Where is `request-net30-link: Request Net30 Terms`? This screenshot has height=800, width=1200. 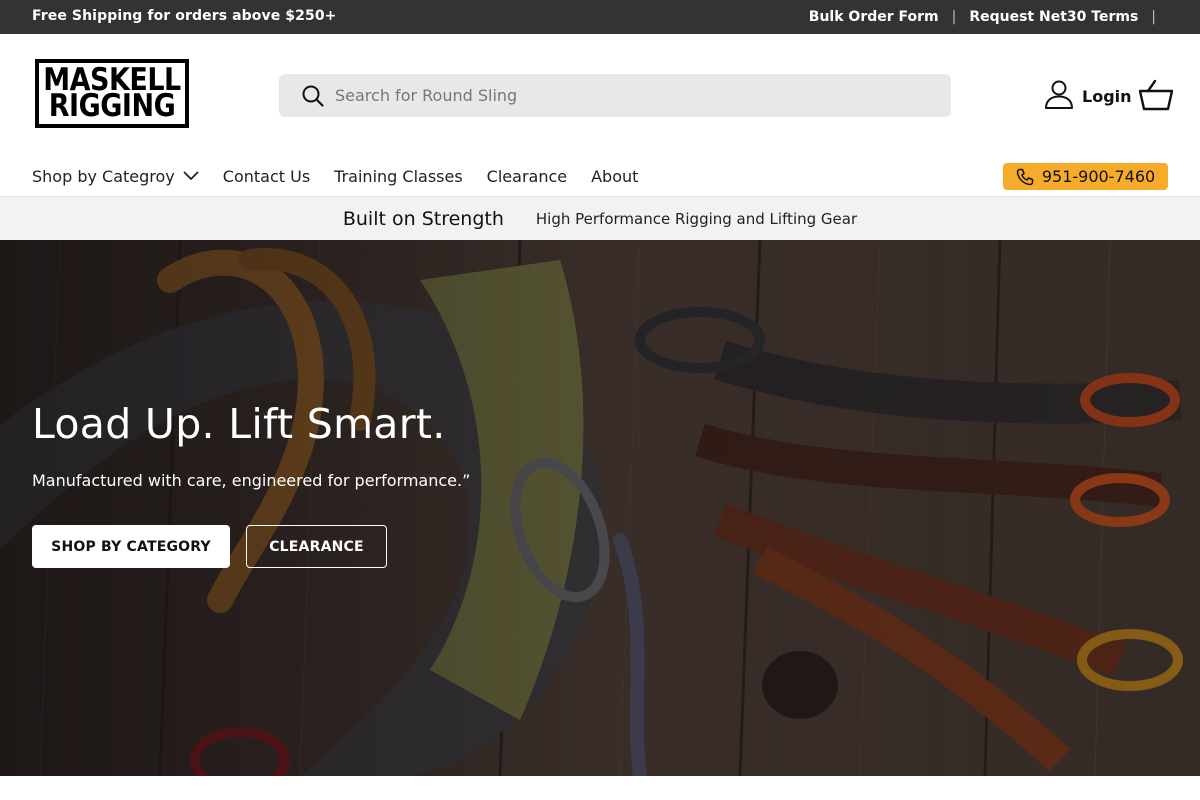 request-net30-link: Request Net30 Terms is located at coordinates (1053, 17).